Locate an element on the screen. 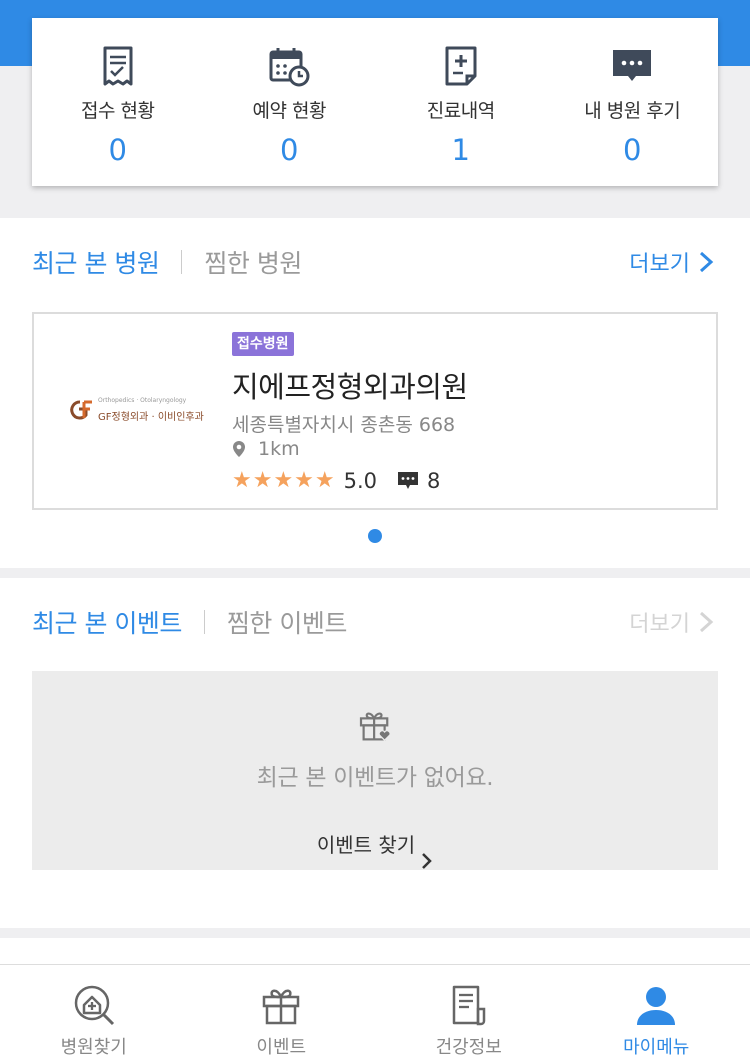 The image size is (750, 1064). stat-label: 접수 현황 is located at coordinates (118, 111).